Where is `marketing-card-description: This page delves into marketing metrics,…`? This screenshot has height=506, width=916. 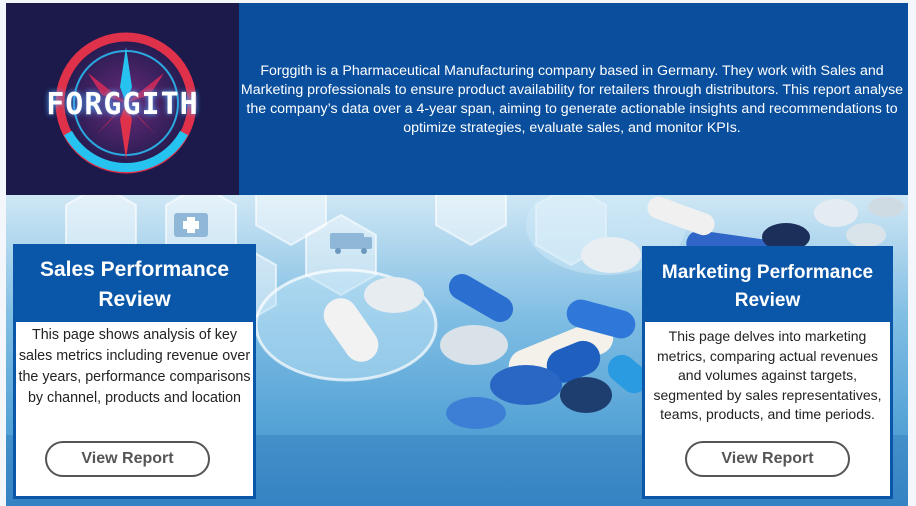 marketing-card-description: This page delves into marketing metrics,… is located at coordinates (767, 375).